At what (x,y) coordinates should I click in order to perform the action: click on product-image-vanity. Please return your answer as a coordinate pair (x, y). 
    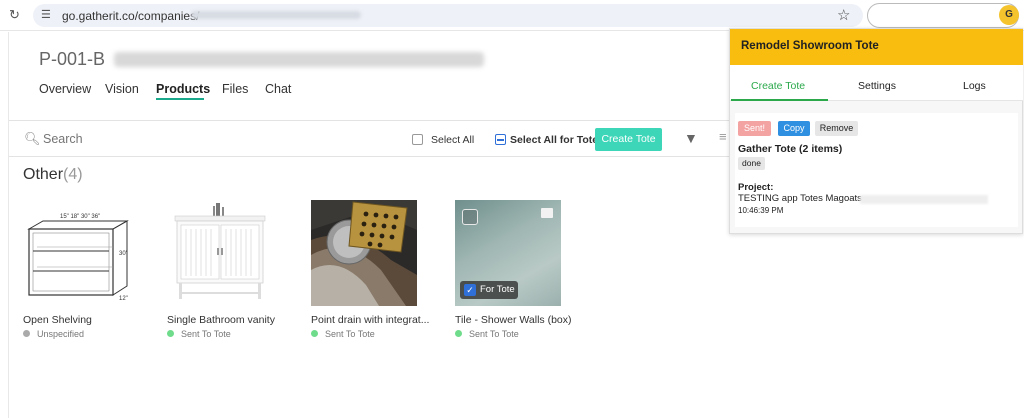
    Looking at the image, I should click on (220, 253).